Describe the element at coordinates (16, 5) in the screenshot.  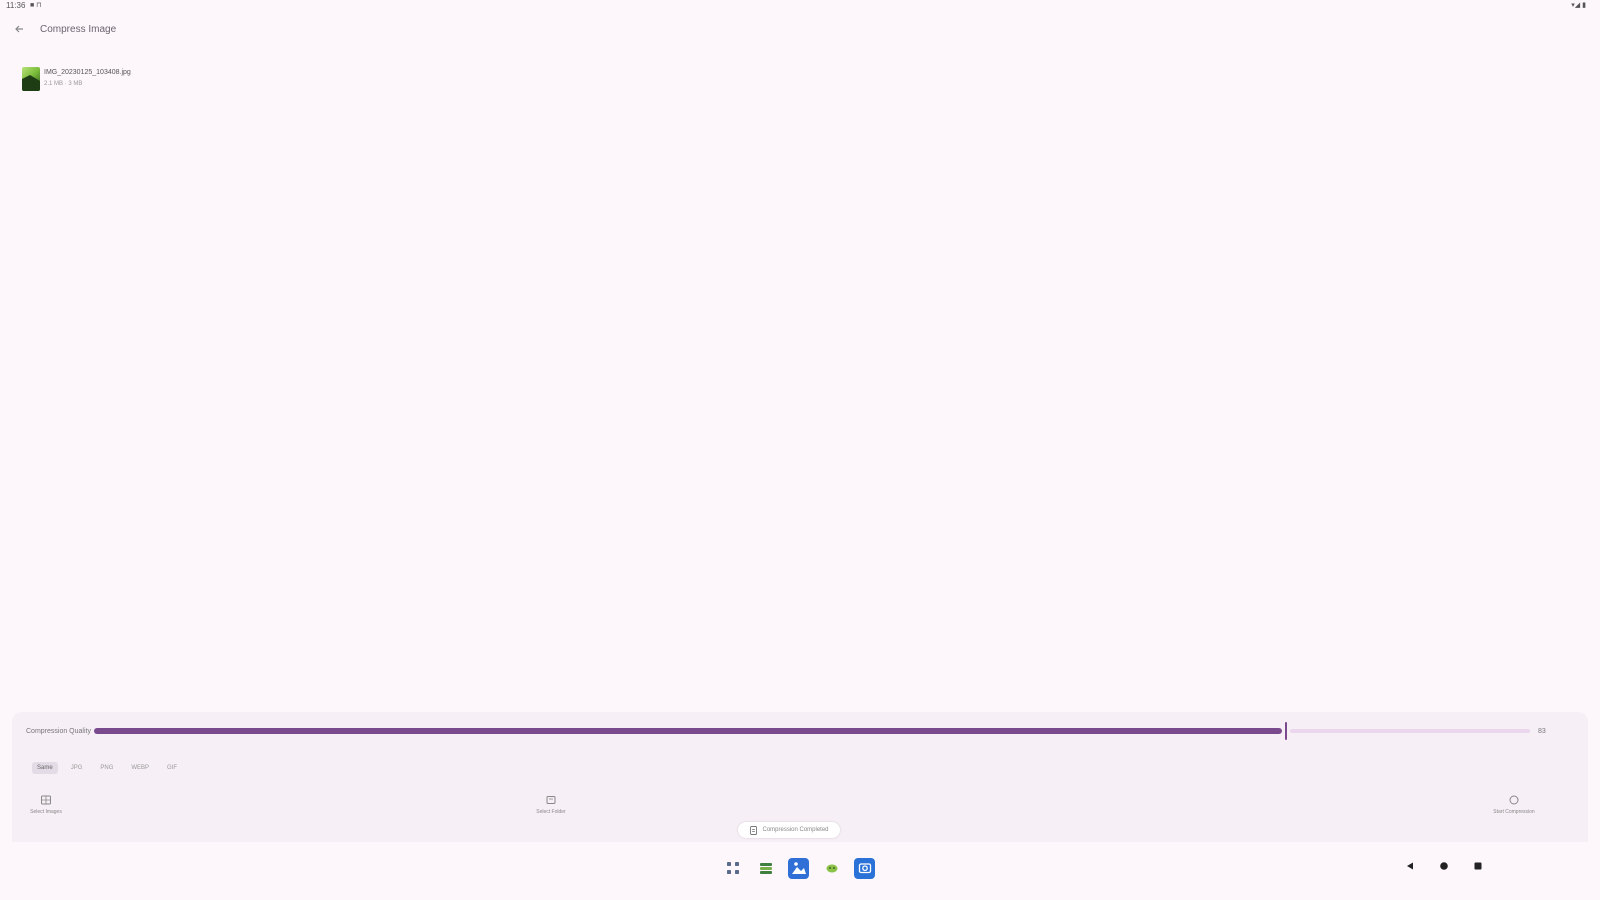
I see `status-time: 11:36` at that location.